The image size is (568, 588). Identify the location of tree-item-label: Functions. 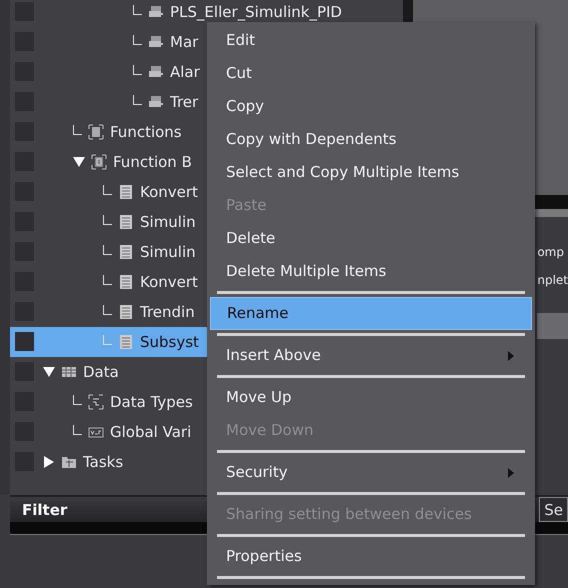
(146, 132).